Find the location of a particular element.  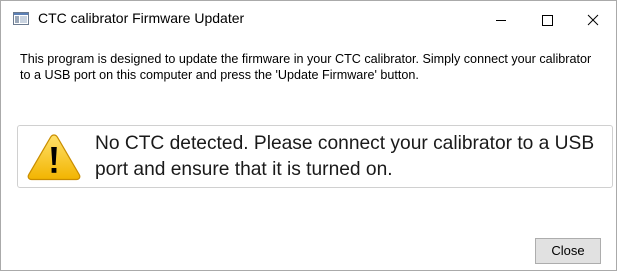

app-window-icon is located at coordinates (21, 18).